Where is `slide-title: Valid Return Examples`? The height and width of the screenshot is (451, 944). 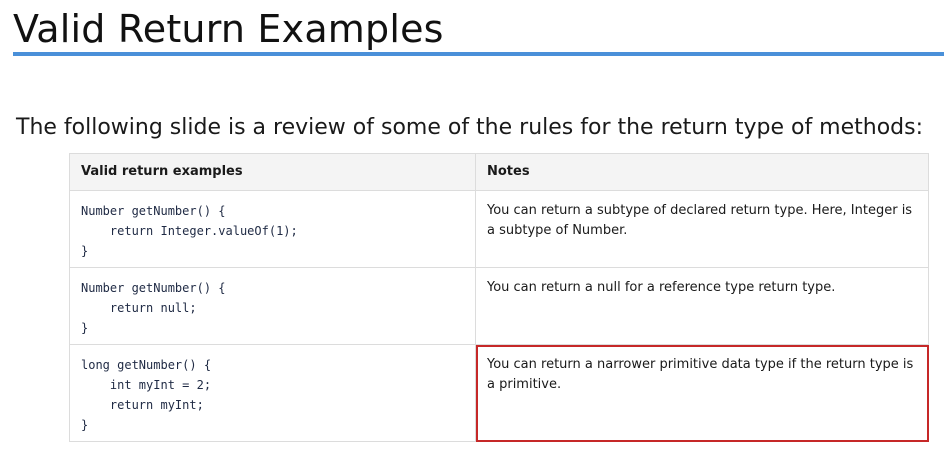 slide-title: Valid Return Examples is located at coordinates (228, 29).